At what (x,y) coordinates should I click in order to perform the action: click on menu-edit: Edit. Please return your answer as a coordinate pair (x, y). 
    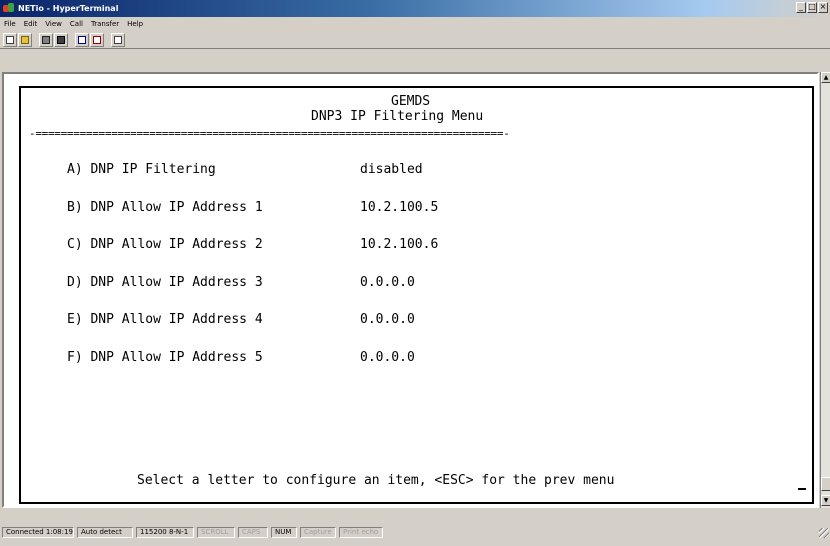
    Looking at the image, I should click on (31, 24).